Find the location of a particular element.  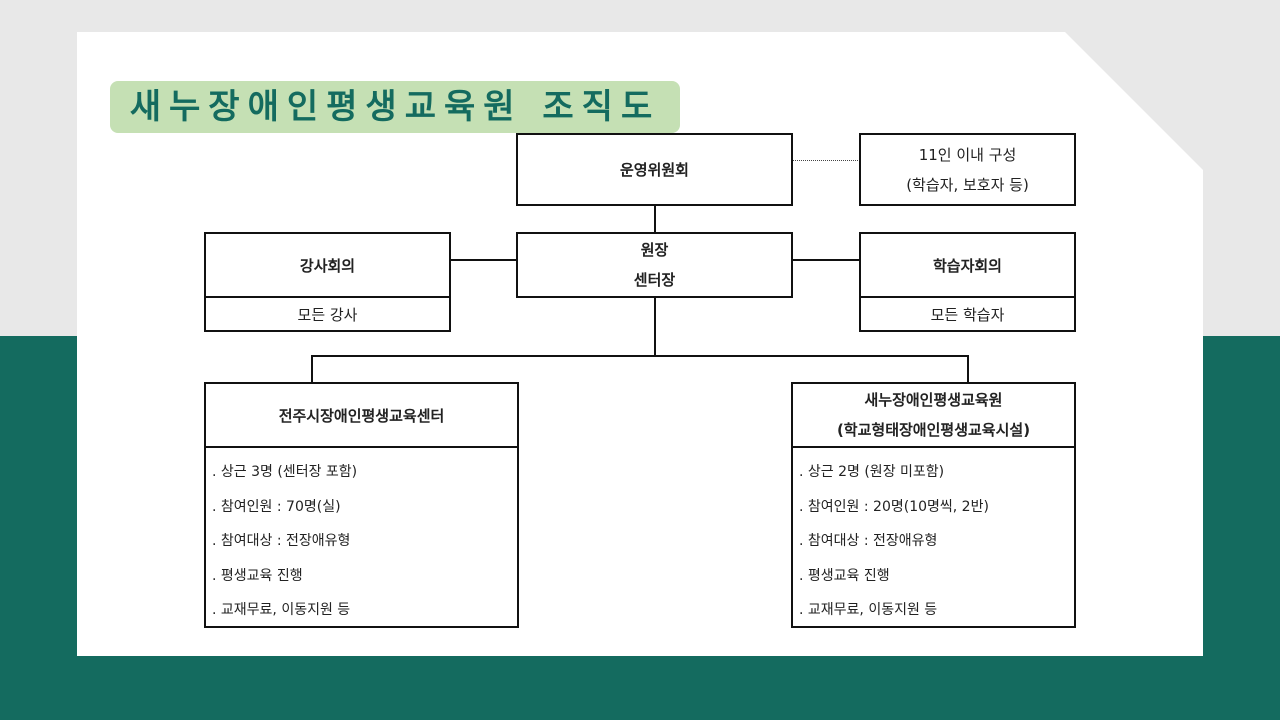

teachers-meeting-label: 강사회의 is located at coordinates (327, 265).